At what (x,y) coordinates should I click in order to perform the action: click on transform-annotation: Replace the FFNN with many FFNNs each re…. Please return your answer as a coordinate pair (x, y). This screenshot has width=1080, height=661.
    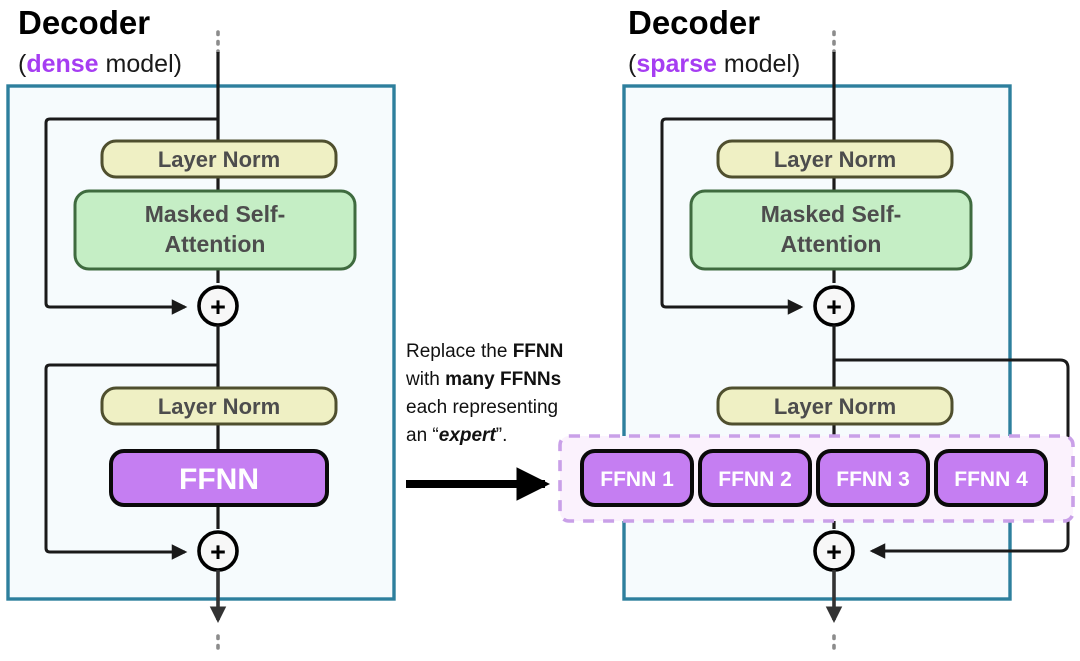
    Looking at the image, I should click on (484, 421).